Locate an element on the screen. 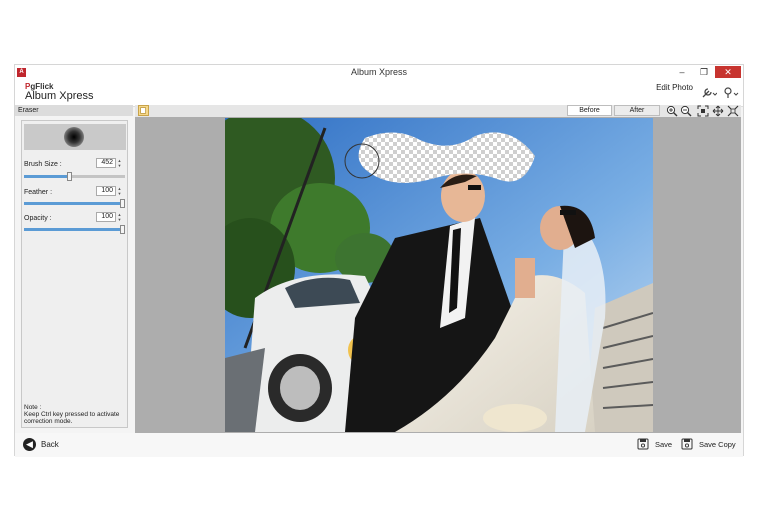  brush-size-input: 452 is located at coordinates (106, 163).